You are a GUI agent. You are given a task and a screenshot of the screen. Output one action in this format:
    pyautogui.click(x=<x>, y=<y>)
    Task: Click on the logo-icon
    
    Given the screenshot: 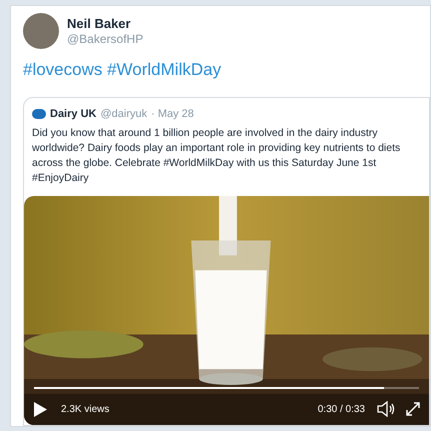 What is the action you would take?
    pyautogui.click(x=39, y=114)
    